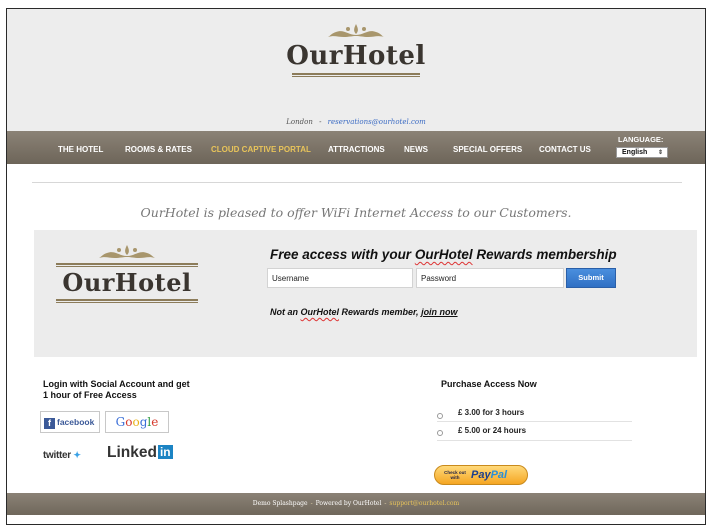 This screenshot has width=712, height=527. Describe the element at coordinates (132, 452) in the screenshot. I see `linkedin-label: Linked` at that location.